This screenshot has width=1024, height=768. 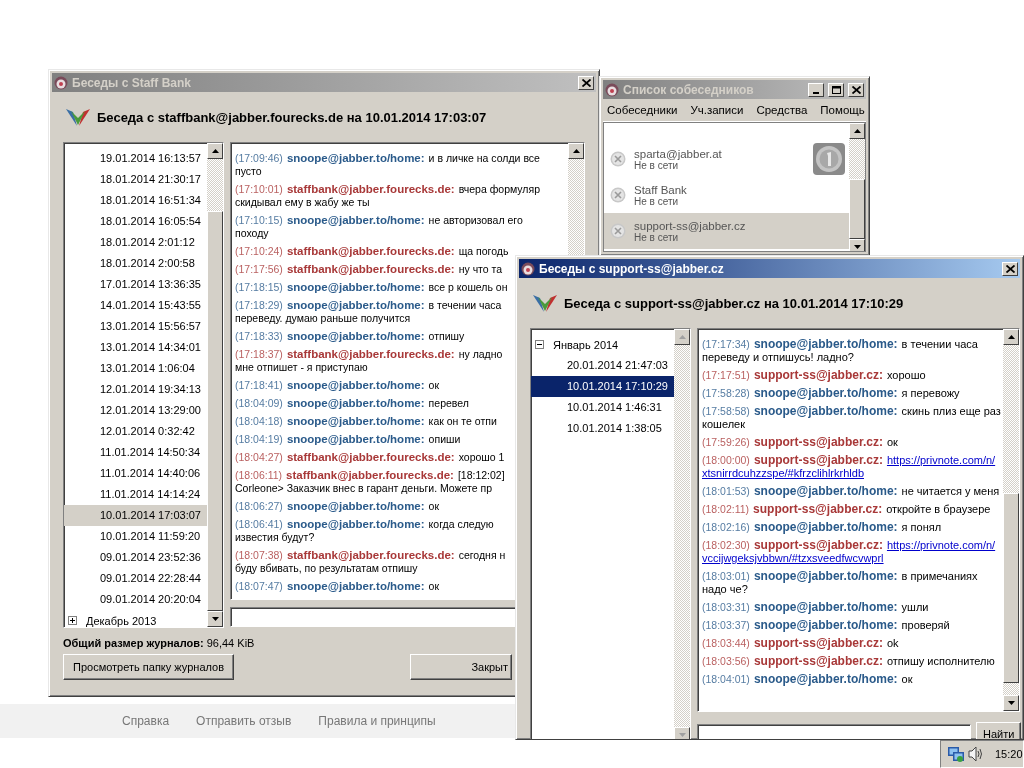 What do you see at coordinates (135, 473) in the screenshot?
I see `tree-item: 11.01.2014 14:40:06` at bounding box center [135, 473].